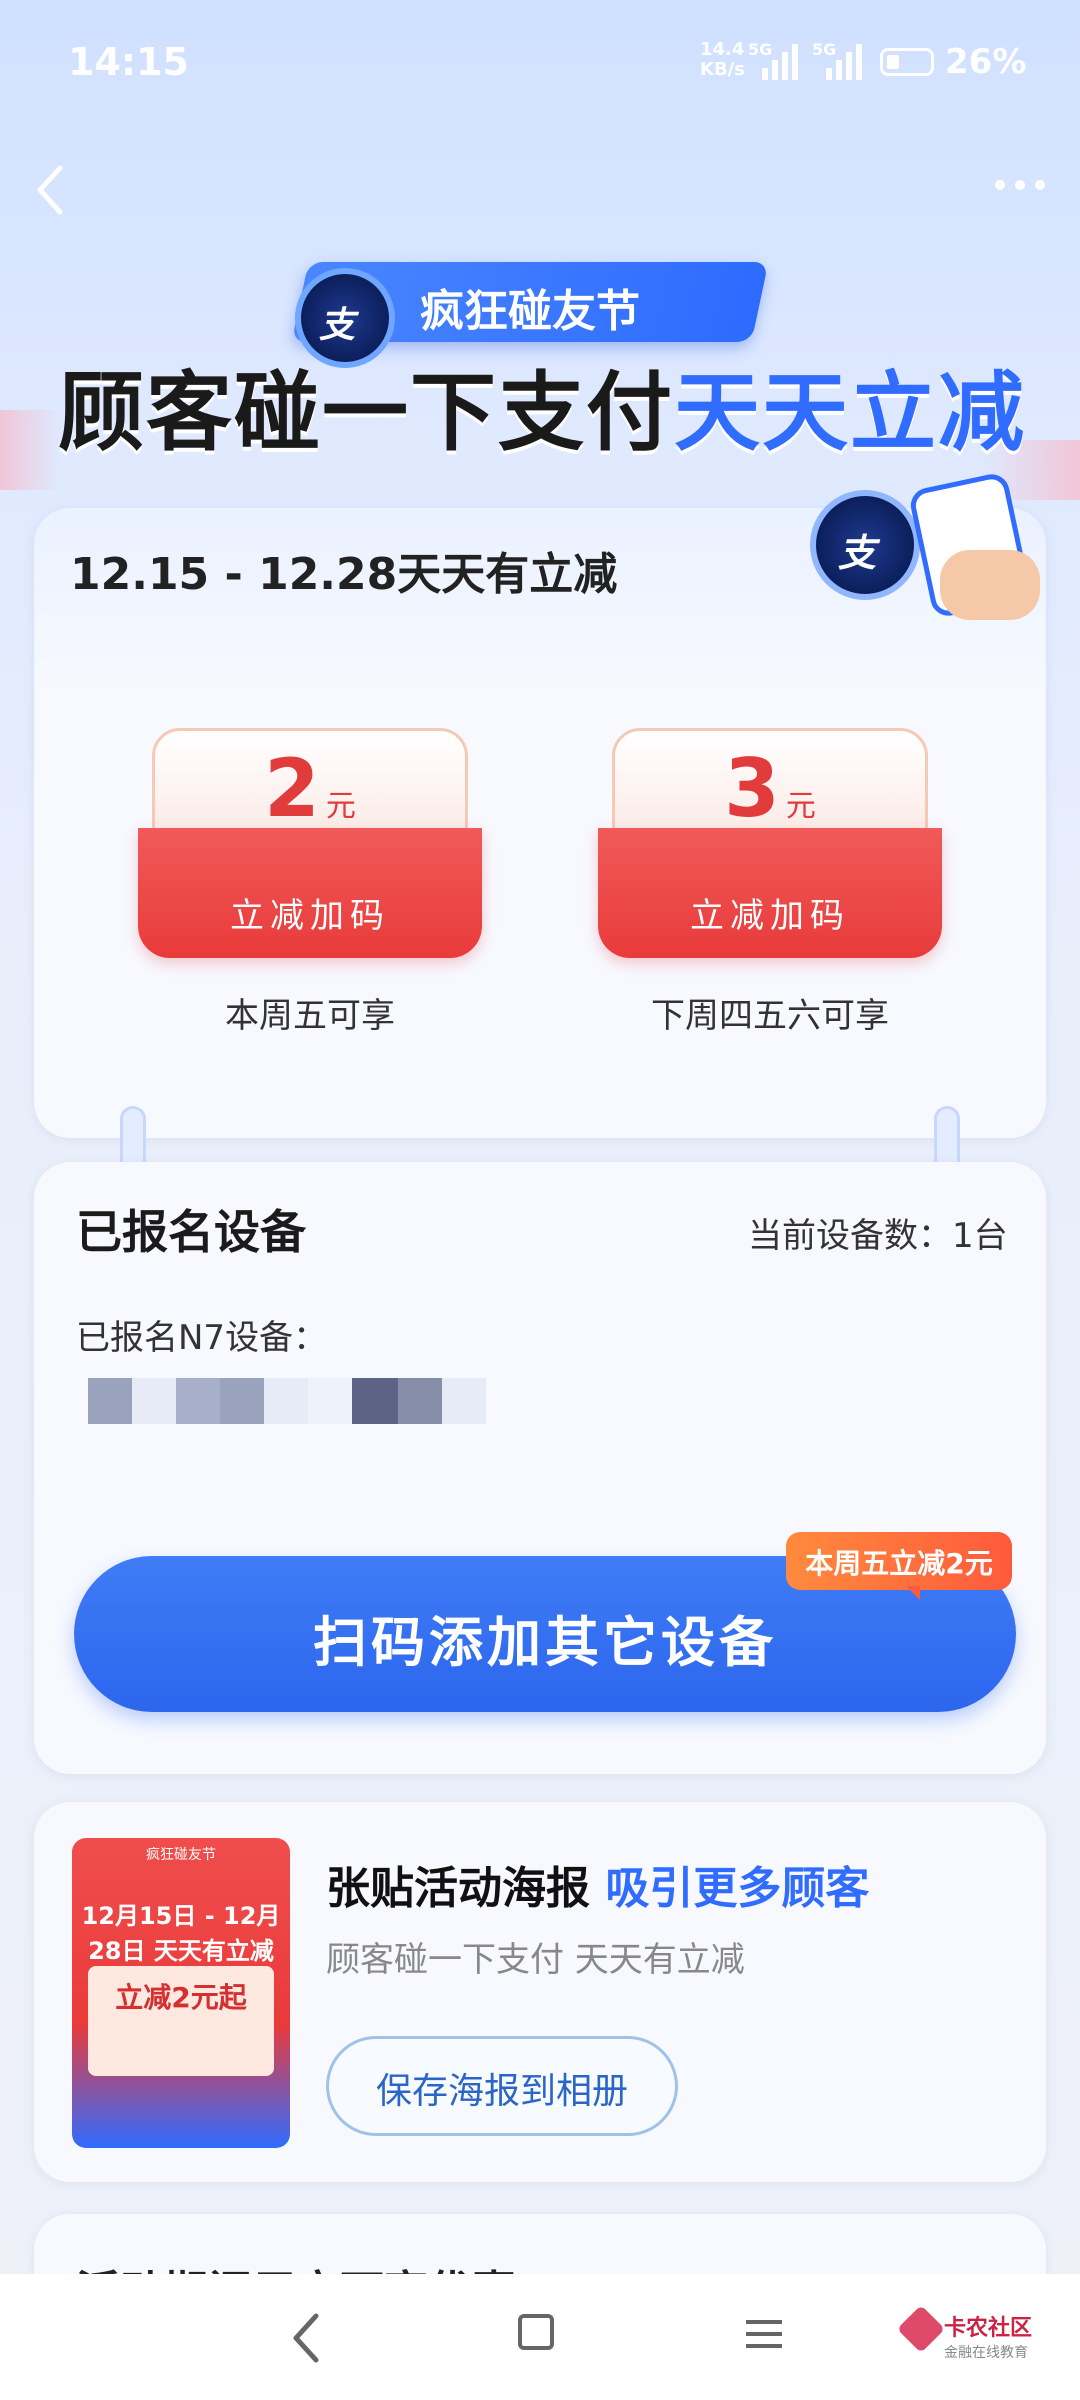 The height and width of the screenshot is (2400, 1080). What do you see at coordinates (458, 1888) in the screenshot?
I see `poster-title-main: 张贴活动海报` at bounding box center [458, 1888].